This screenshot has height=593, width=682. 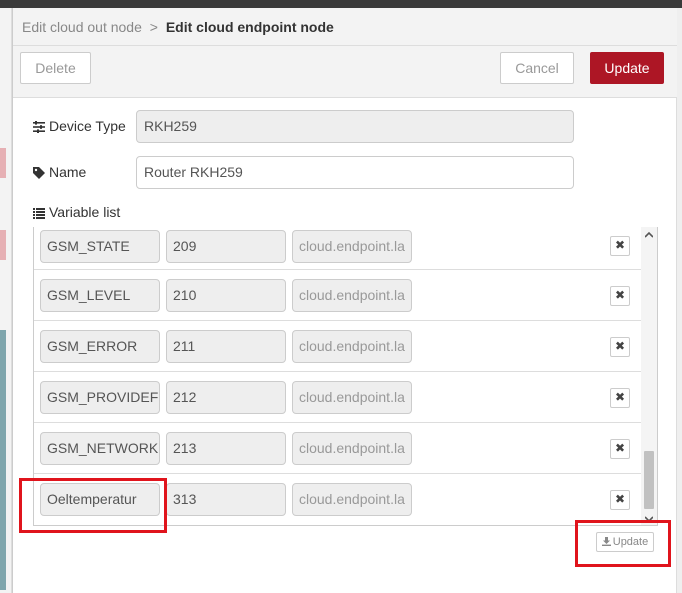 What do you see at coordinates (87, 126) in the screenshot?
I see `device-type-label-text: Device Type` at bounding box center [87, 126].